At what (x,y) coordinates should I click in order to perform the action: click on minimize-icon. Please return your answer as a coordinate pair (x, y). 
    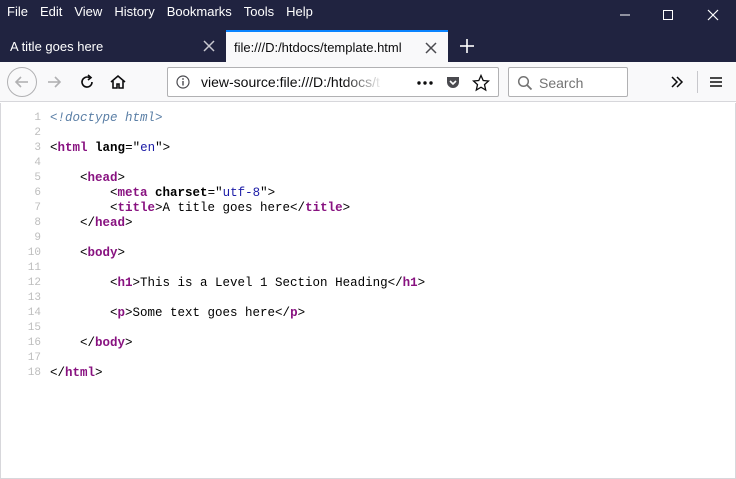
    Looking at the image, I should click on (624, 15).